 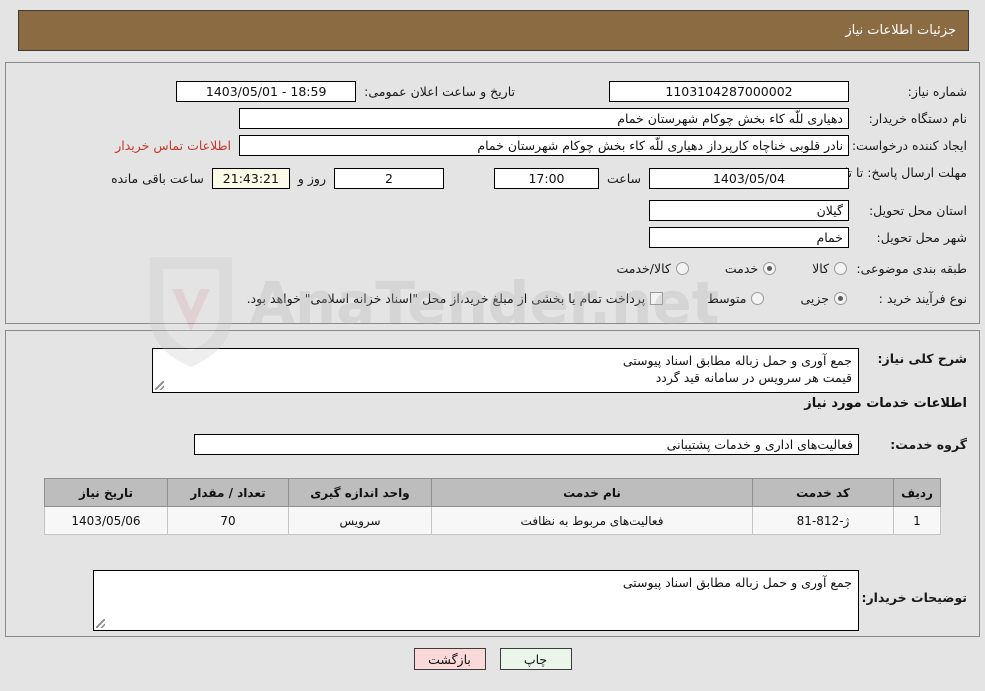 What do you see at coordinates (106, 520) in the screenshot?
I see `cell-date: 1403/05/06` at bounding box center [106, 520].